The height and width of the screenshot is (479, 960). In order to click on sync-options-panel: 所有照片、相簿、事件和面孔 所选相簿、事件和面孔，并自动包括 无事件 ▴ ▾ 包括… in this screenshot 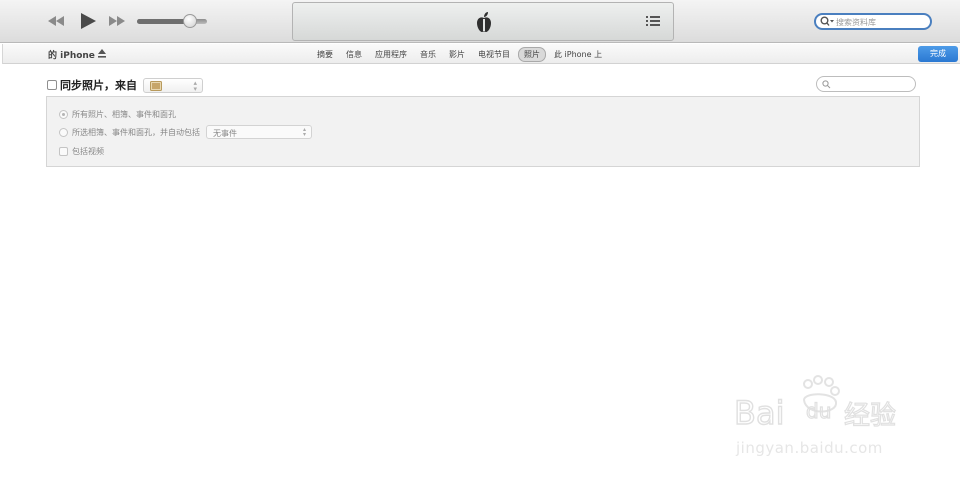, I will do `click(483, 131)`.